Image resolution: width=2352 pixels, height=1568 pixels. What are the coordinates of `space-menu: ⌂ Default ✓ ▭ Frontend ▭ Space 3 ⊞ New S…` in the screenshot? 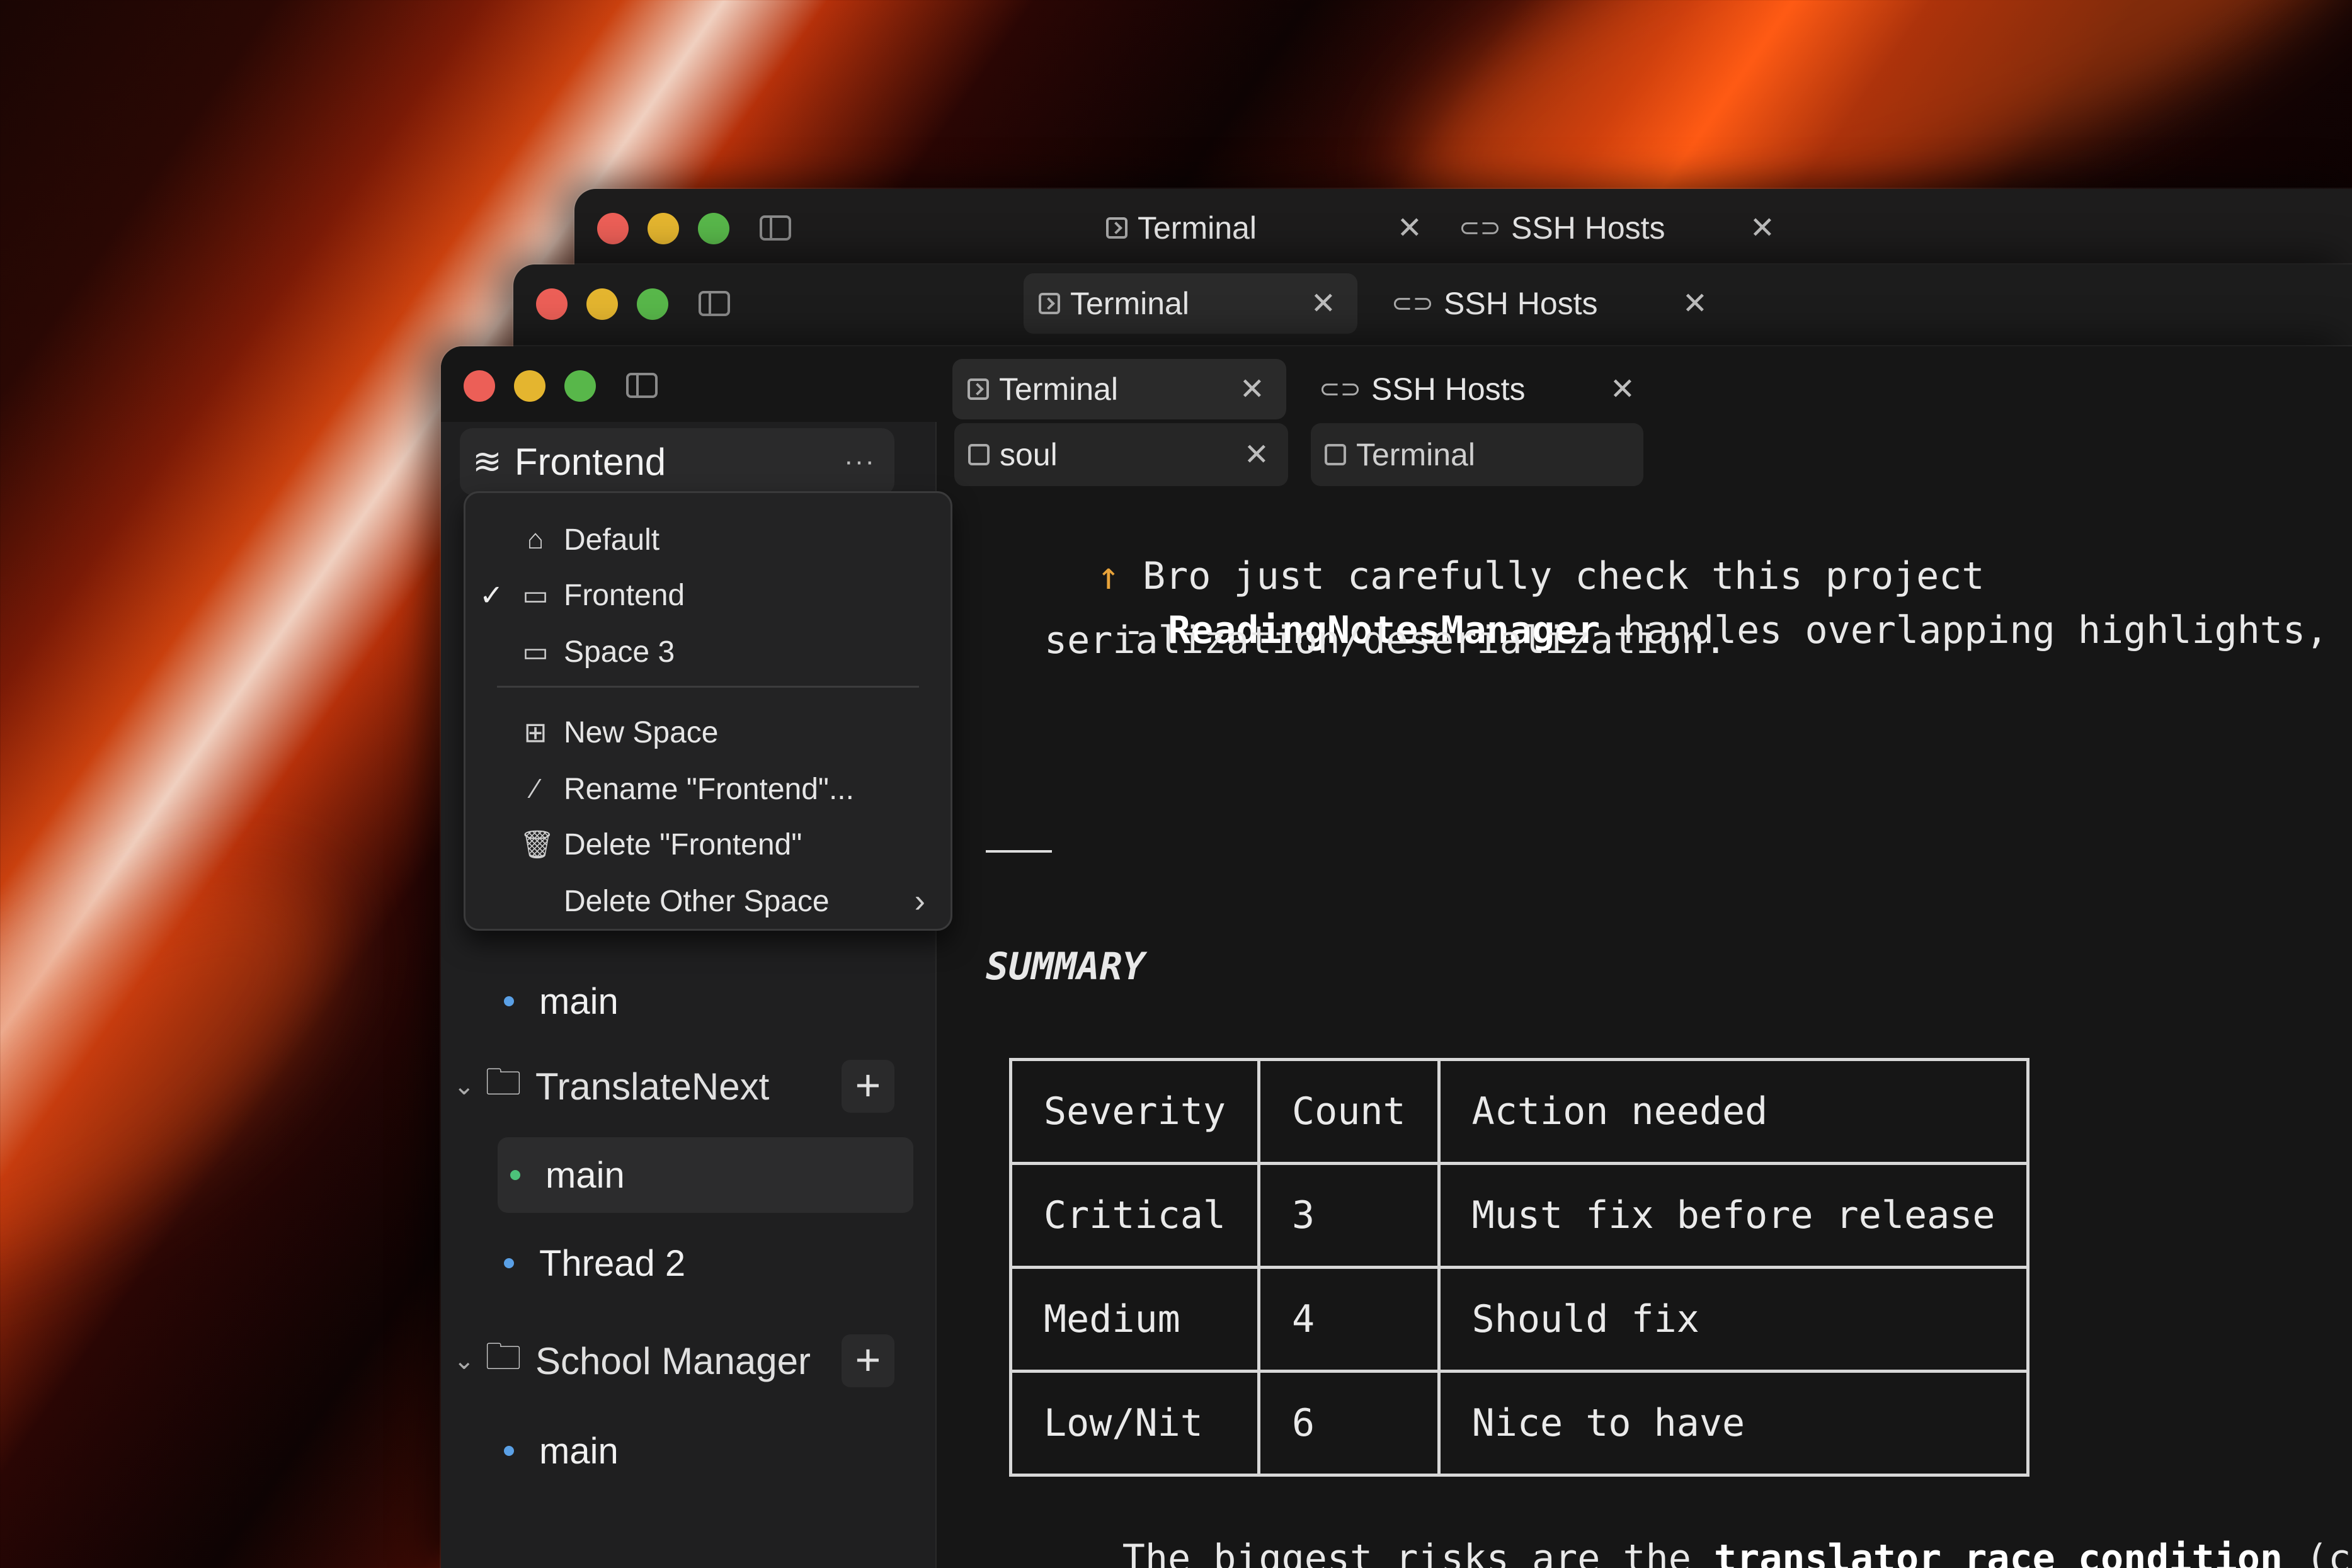 It's located at (708, 711).